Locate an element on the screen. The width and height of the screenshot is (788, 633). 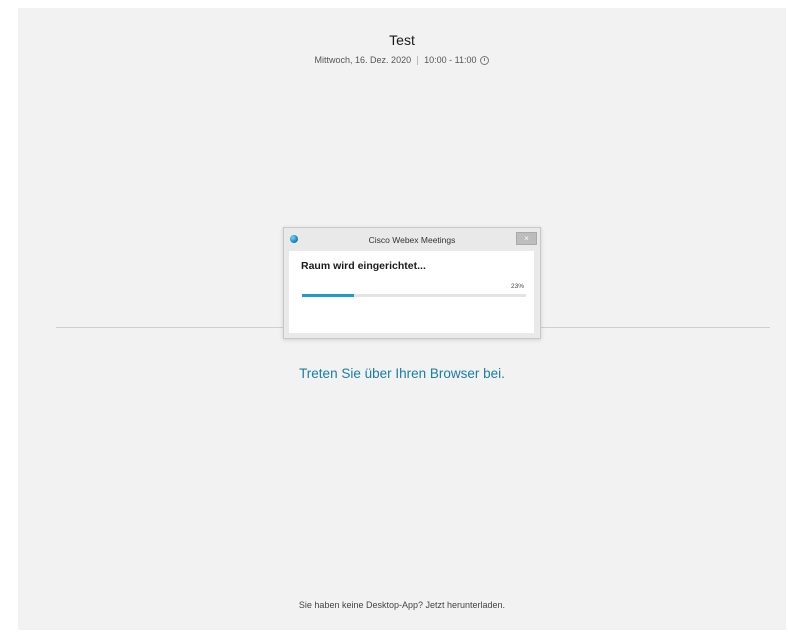
progress-bar-fill is located at coordinates (328, 295).